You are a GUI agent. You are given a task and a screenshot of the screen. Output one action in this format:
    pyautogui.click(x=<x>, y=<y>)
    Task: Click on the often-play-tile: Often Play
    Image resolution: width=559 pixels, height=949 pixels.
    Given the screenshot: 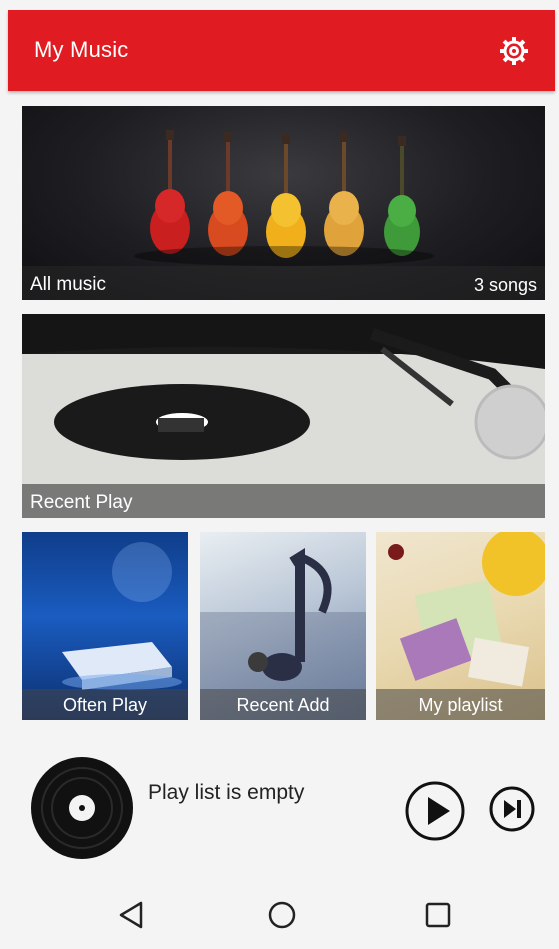 What is the action you would take?
    pyautogui.click(x=105, y=626)
    